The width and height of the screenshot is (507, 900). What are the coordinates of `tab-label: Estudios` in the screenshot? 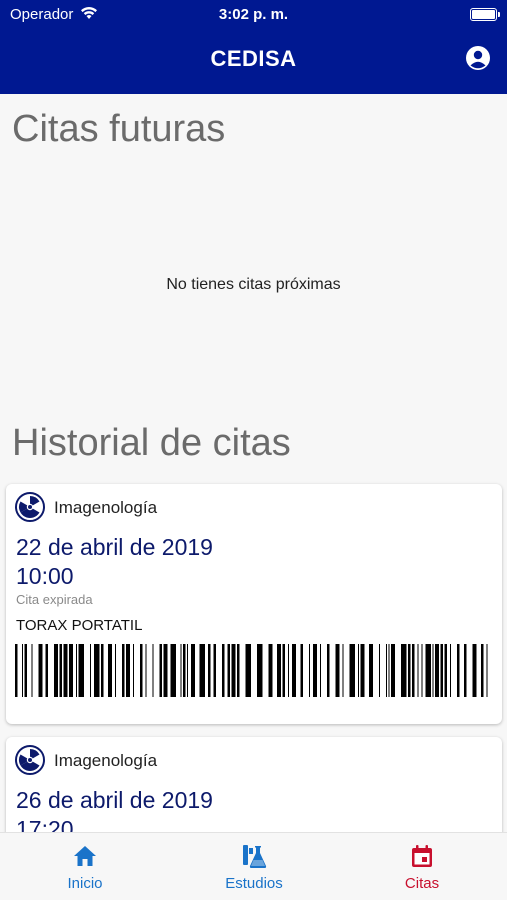 It's located at (254, 883).